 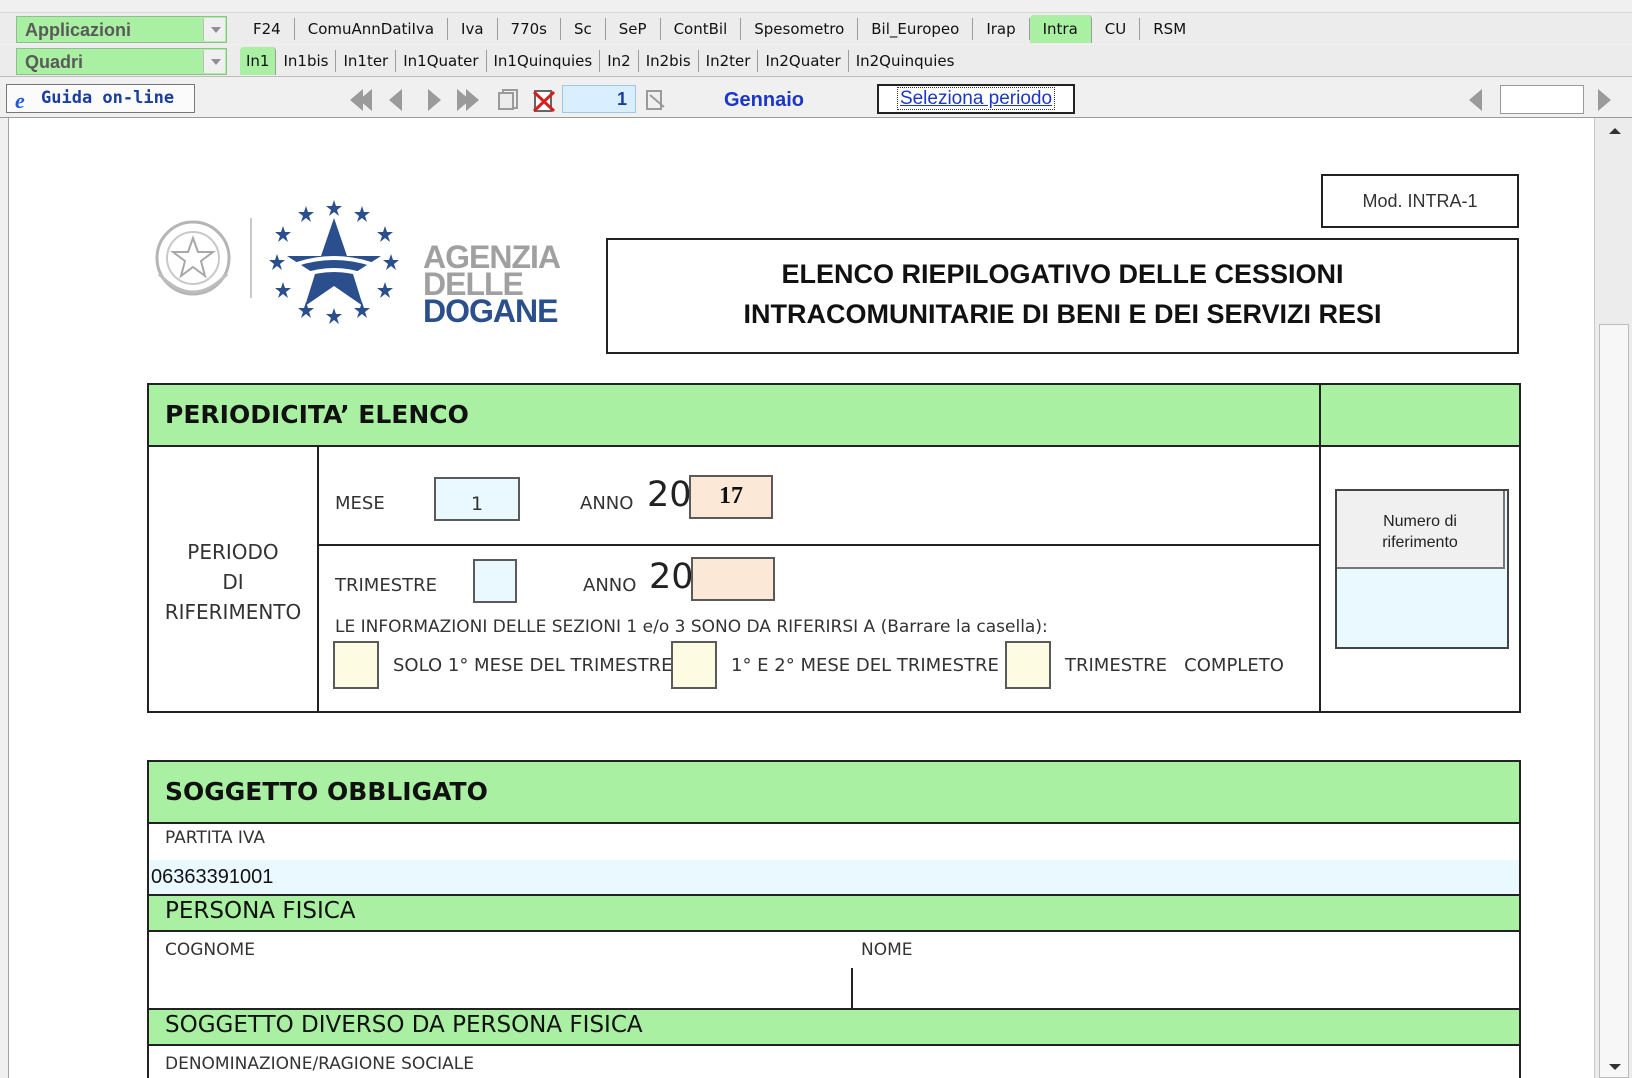 What do you see at coordinates (887, 950) in the screenshot?
I see `nome-label: NOME` at bounding box center [887, 950].